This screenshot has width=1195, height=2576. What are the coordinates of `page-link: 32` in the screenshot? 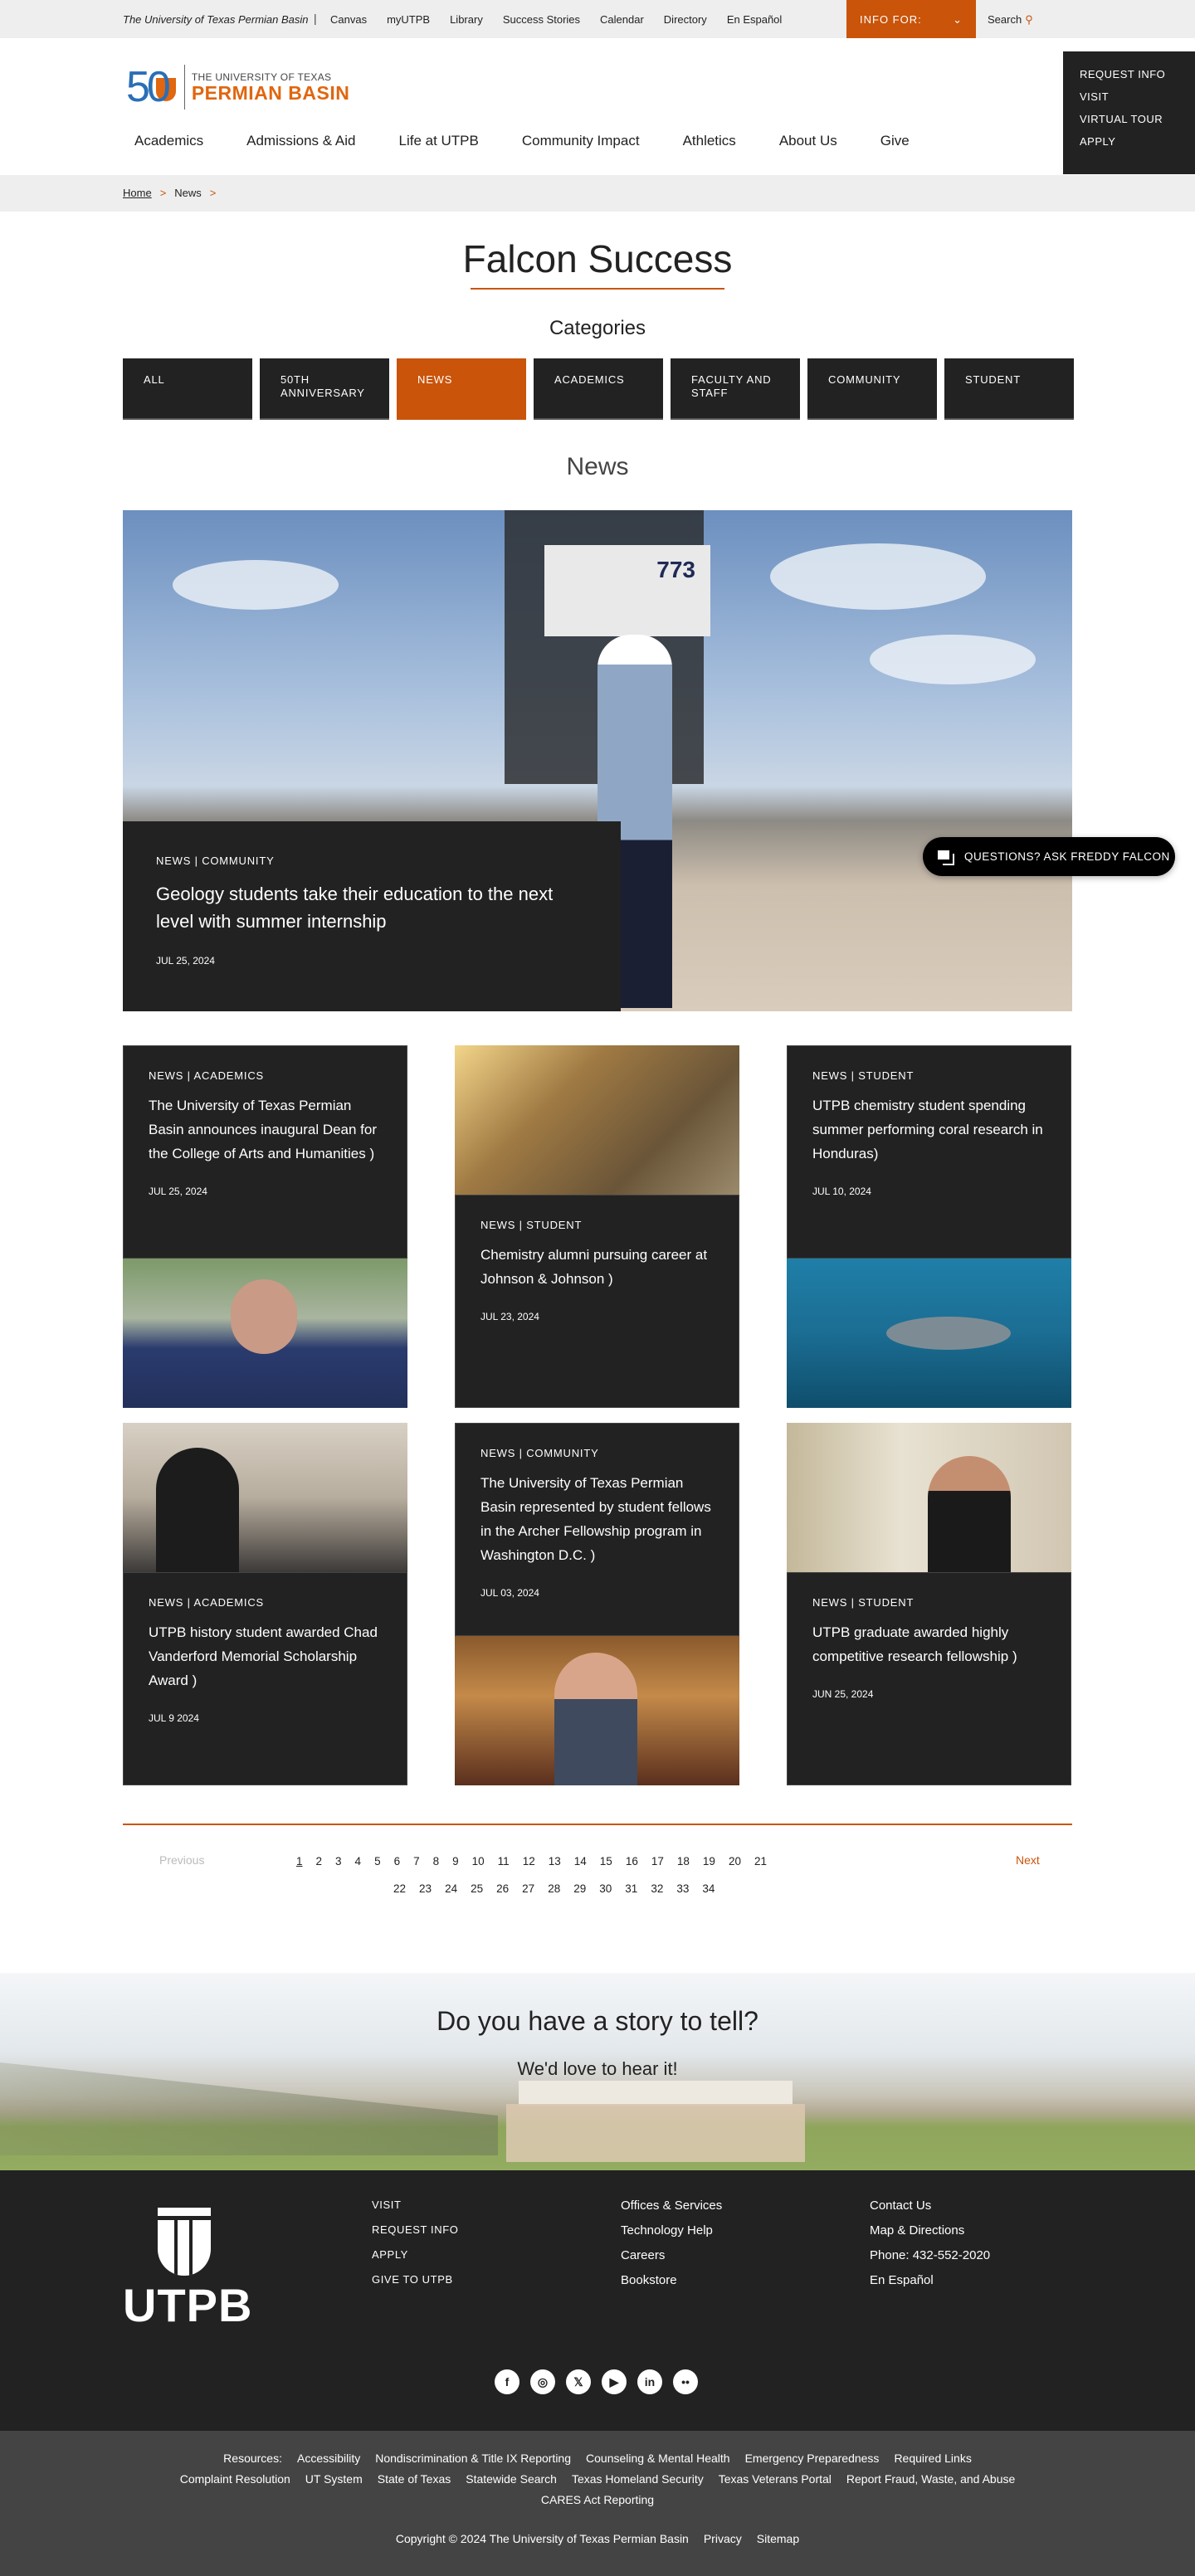 It's located at (657, 1888).